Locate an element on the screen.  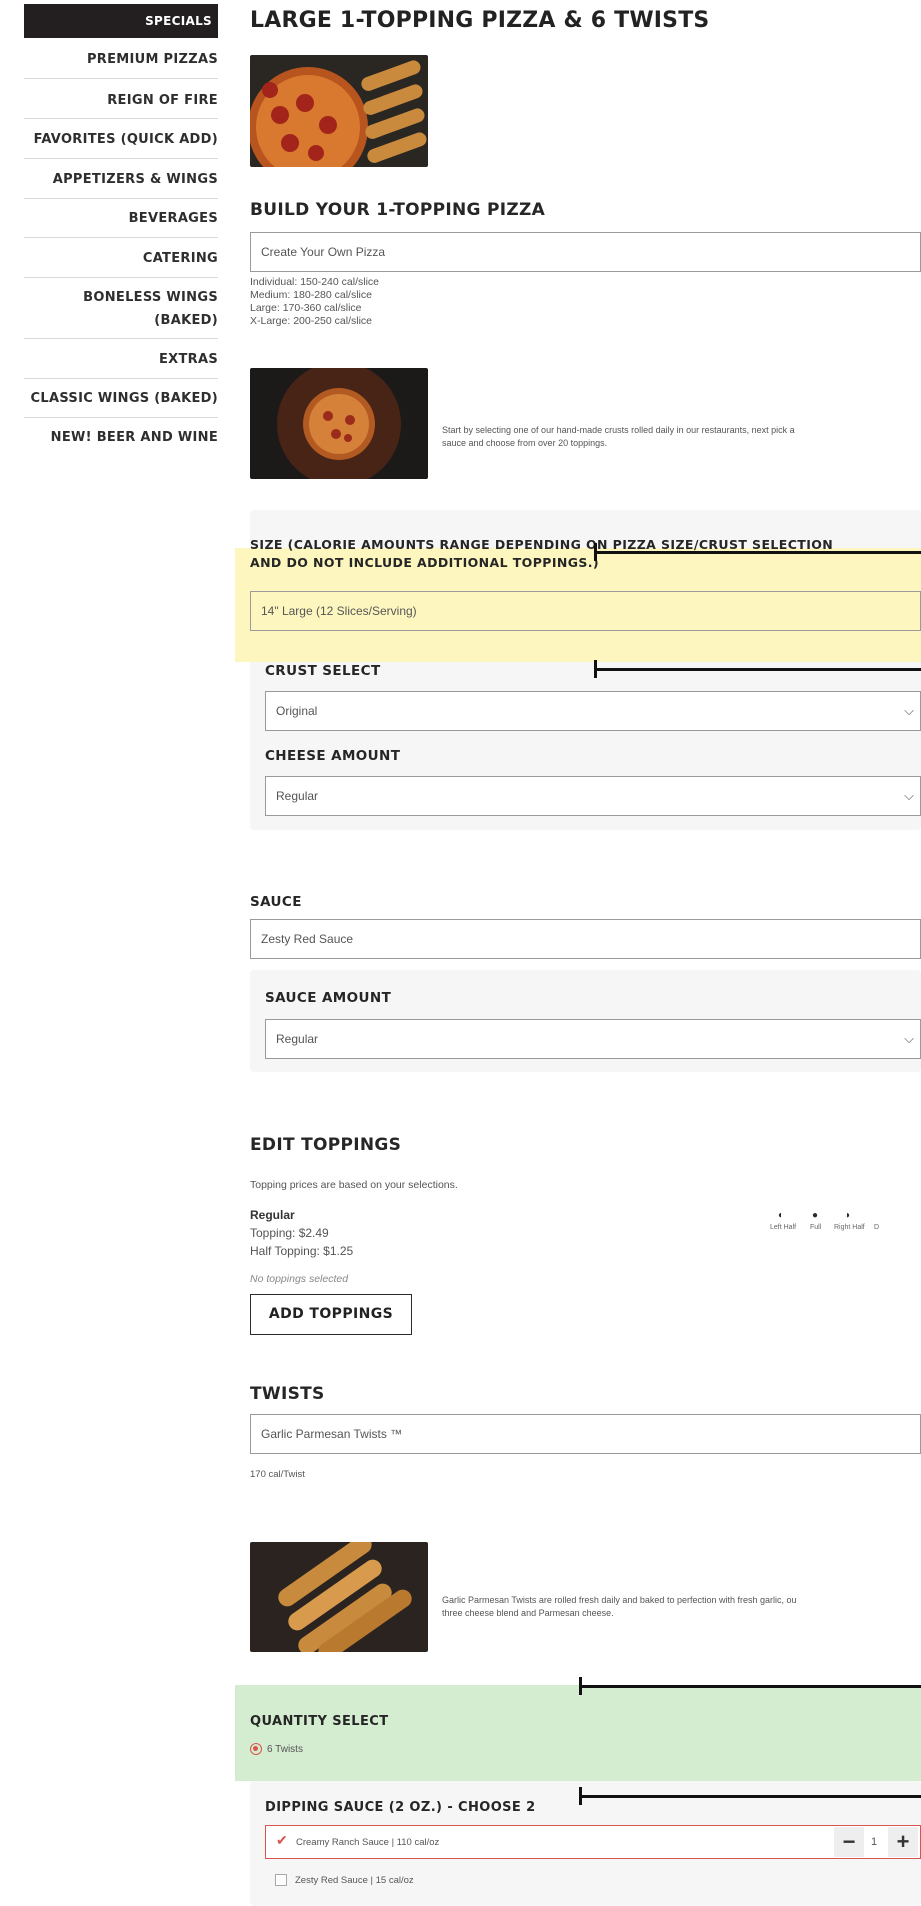
sidebar-item-specials: SPECIALS is located at coordinates (121, 21).